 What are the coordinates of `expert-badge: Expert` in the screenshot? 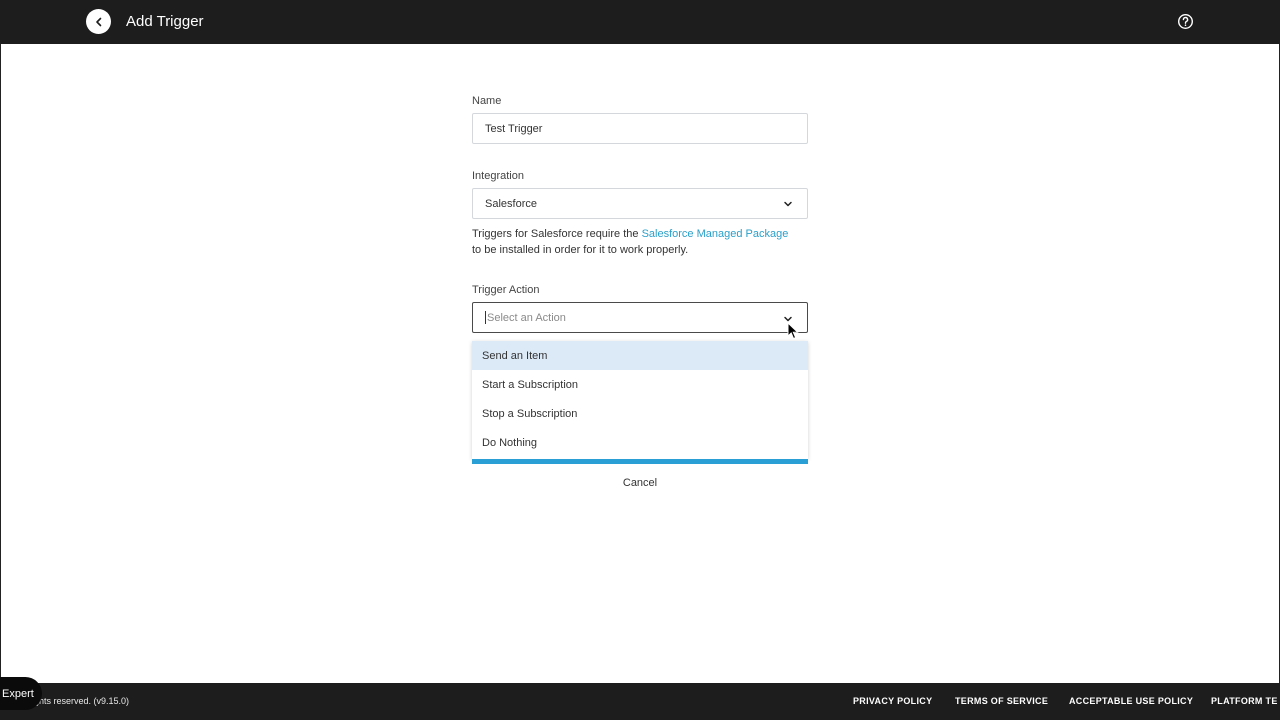 It's located at (21, 693).